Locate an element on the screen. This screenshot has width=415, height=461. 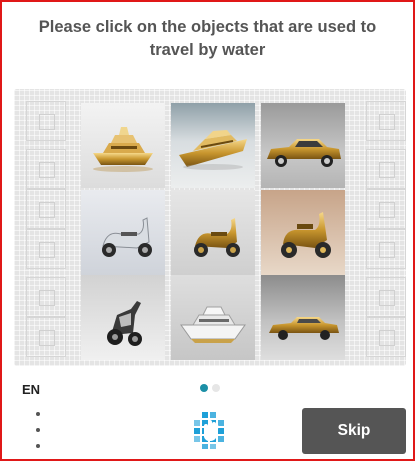
menu-dots-icon is located at coordinates (38, 430).